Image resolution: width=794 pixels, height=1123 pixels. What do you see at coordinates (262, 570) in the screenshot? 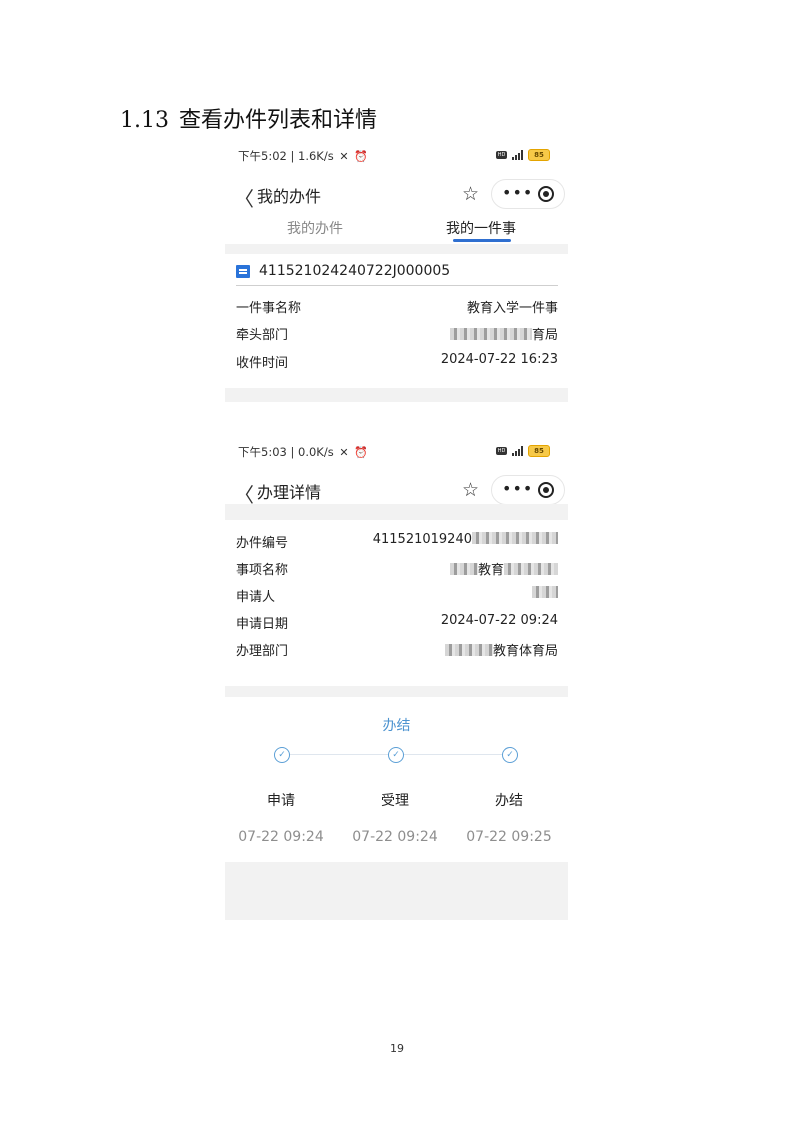
I see `row-label-item-name: 事项名称` at bounding box center [262, 570].